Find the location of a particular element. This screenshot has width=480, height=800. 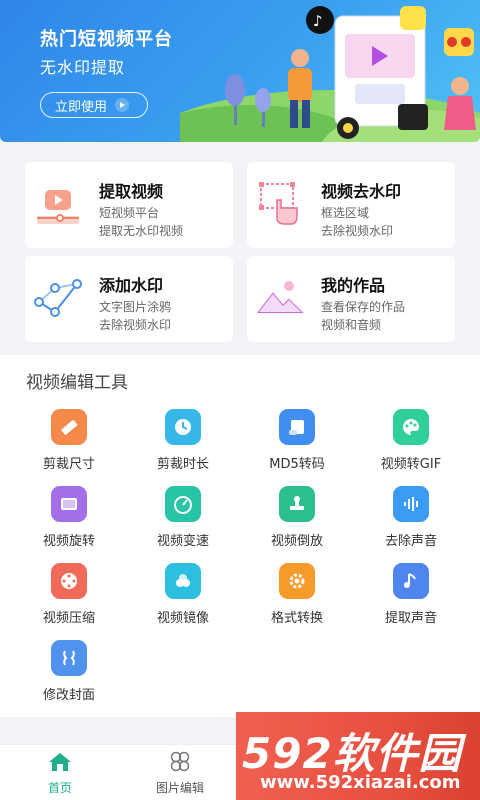

scroll-icon is located at coordinates (297, 427).